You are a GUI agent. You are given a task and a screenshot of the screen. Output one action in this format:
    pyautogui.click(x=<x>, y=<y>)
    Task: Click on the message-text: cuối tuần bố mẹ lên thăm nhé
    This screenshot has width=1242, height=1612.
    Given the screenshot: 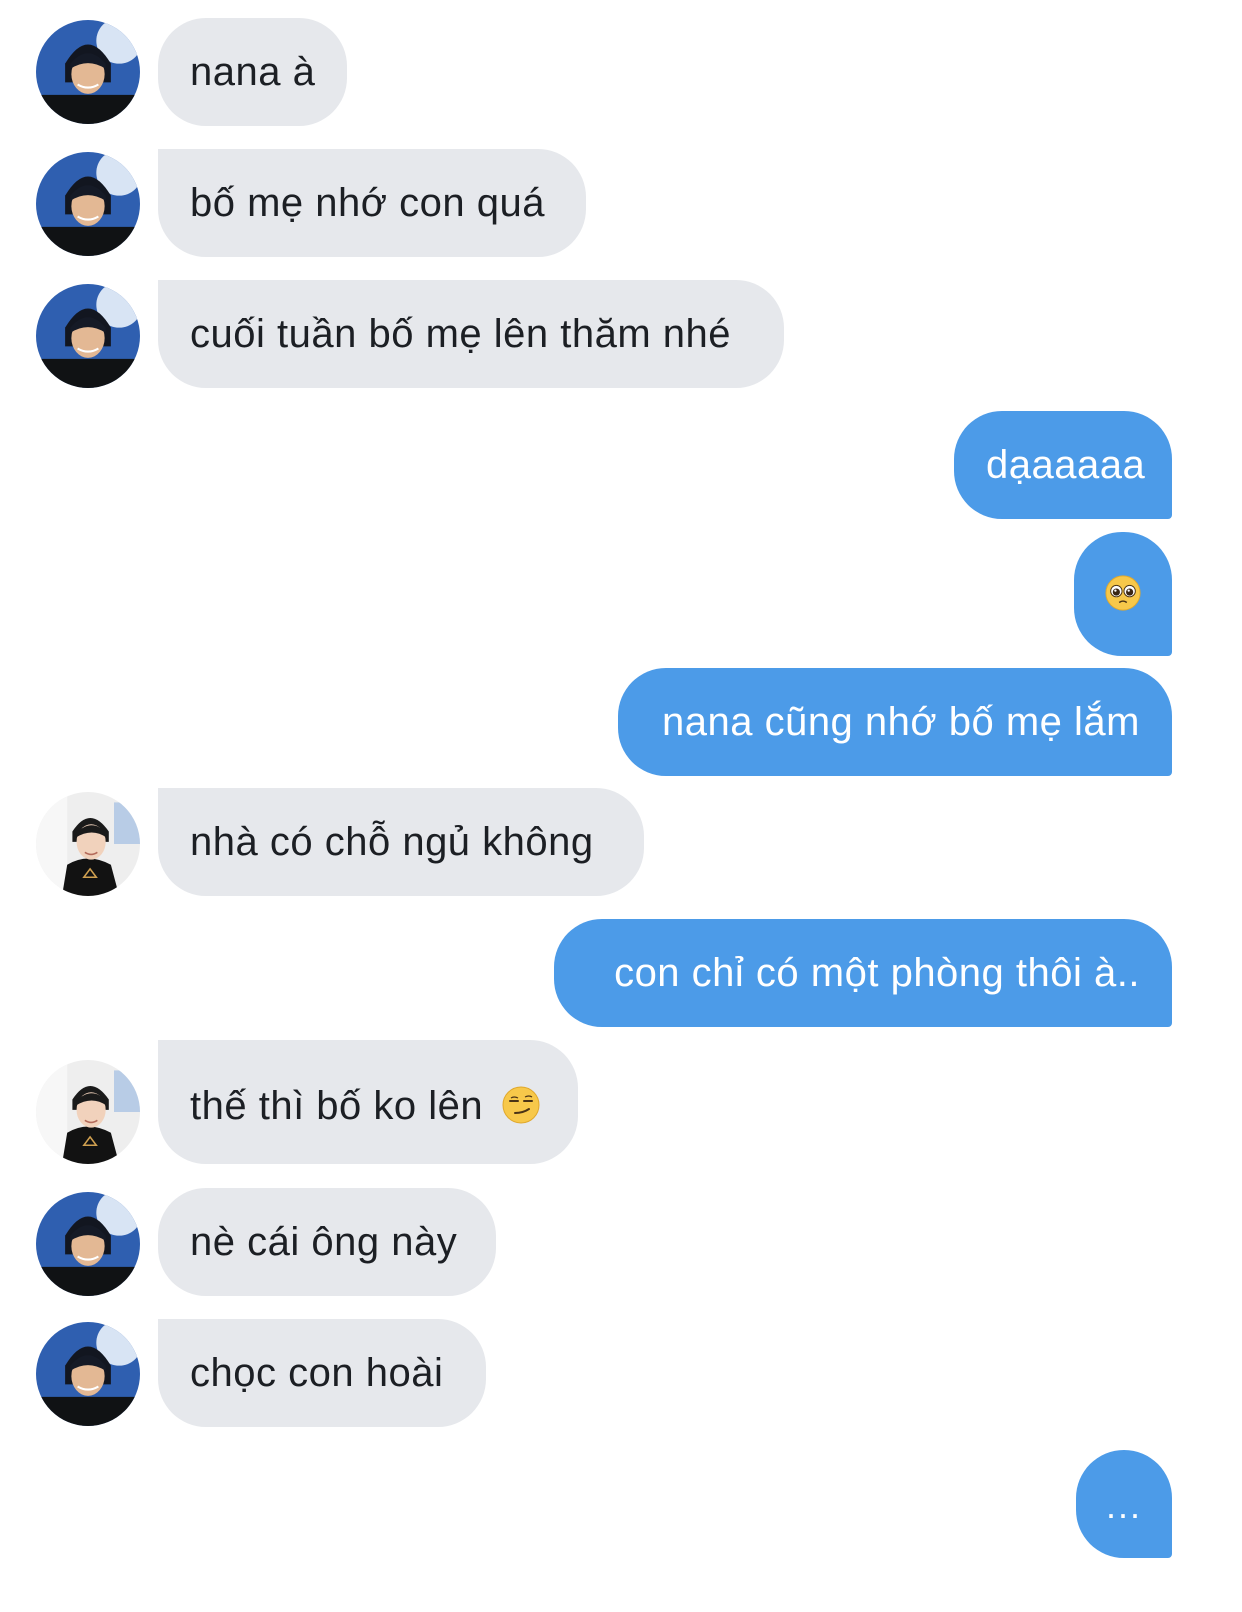 What is the action you would take?
    pyautogui.click(x=461, y=334)
    